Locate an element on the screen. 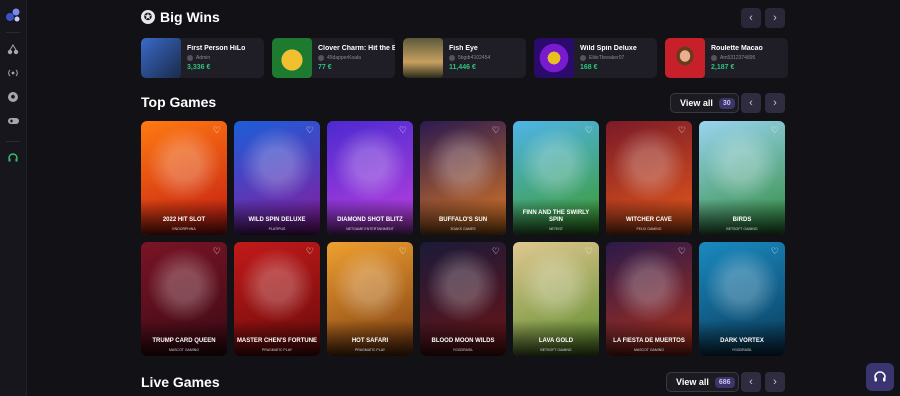  view-all-count: 30 is located at coordinates (726, 103).